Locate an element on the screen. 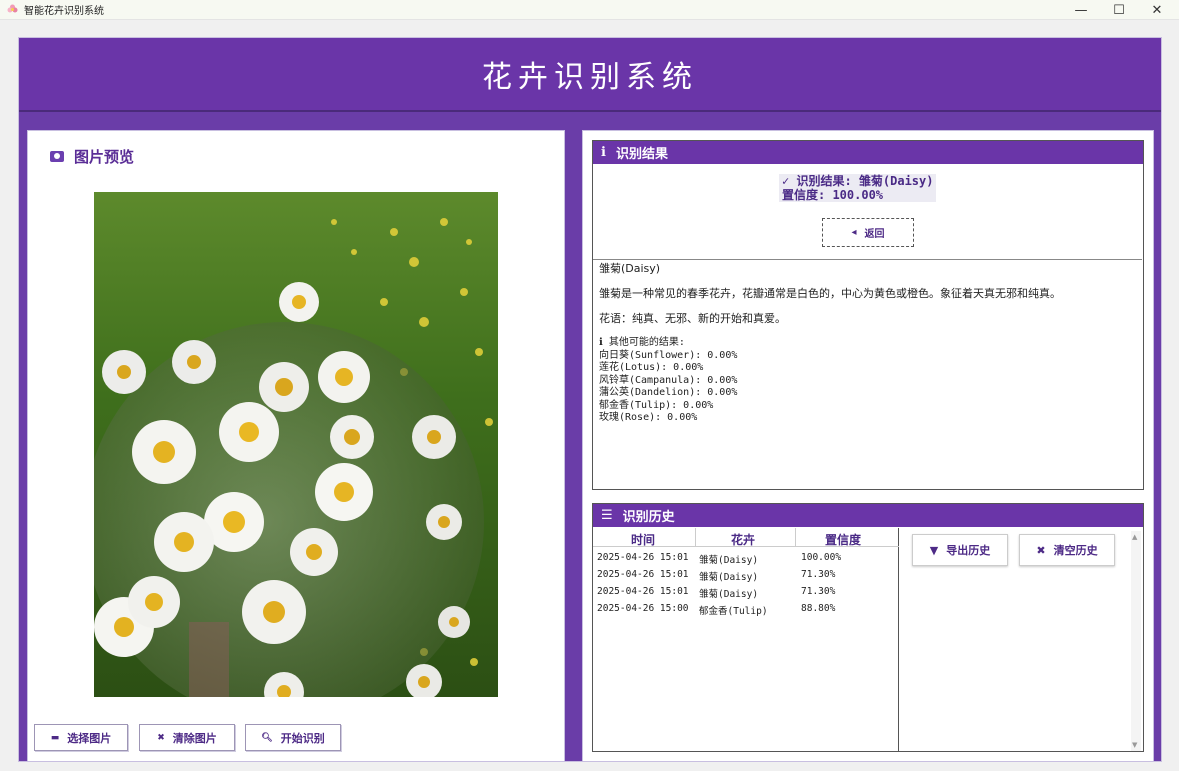 This screenshot has height=771, width=1179. app-title: 花卉识别系统 is located at coordinates (590, 77).